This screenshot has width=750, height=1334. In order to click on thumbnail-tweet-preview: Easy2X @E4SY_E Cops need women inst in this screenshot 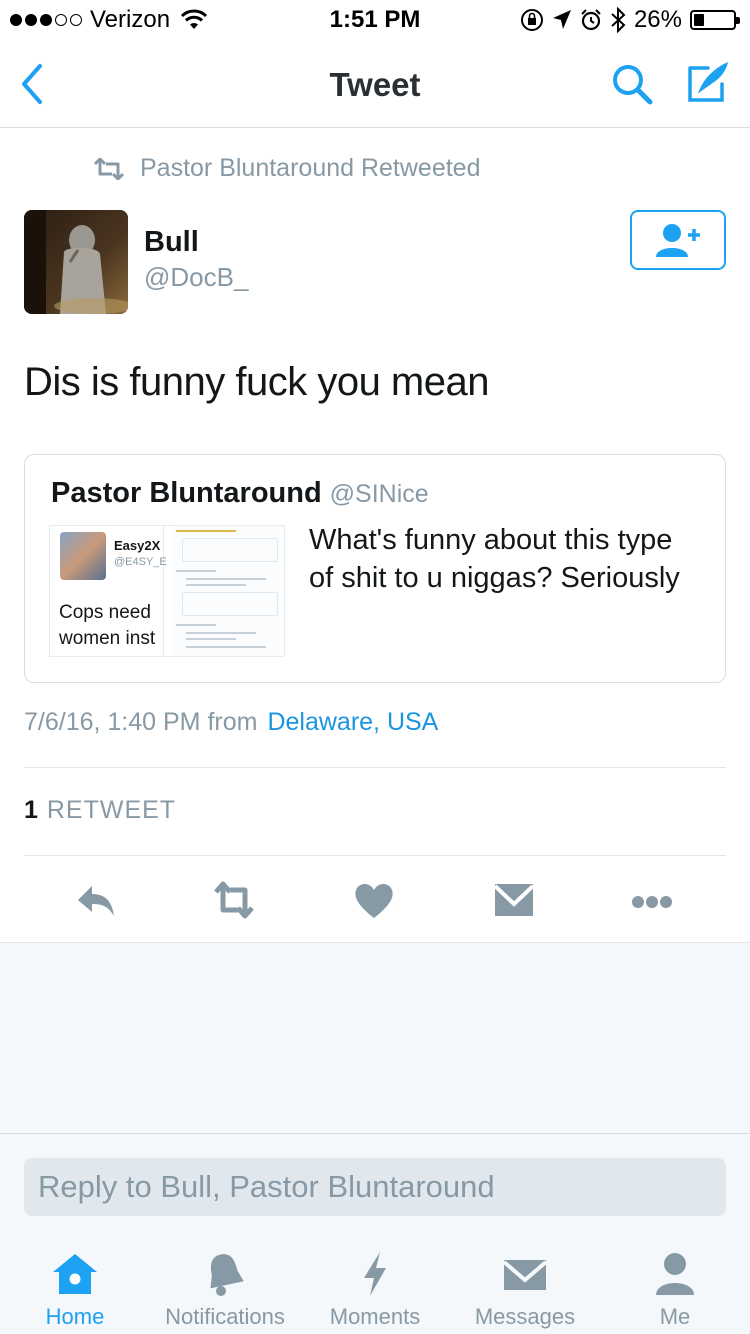, I will do `click(108, 591)`.